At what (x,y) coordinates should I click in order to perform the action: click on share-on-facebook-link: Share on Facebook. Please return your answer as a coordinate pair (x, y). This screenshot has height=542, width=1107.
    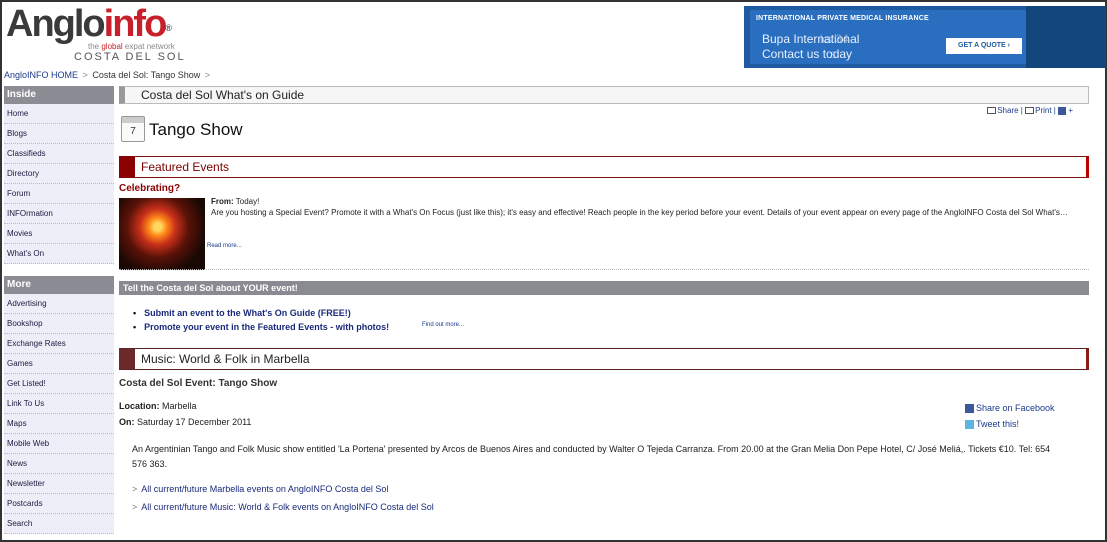
    Looking at the image, I should click on (1010, 408).